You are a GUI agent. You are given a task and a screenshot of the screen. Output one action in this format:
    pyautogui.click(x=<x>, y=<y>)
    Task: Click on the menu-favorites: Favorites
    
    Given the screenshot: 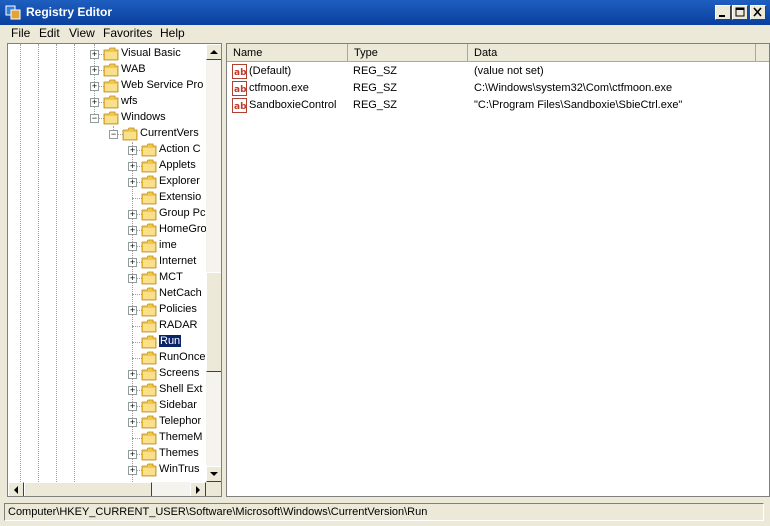 What is the action you would take?
    pyautogui.click(x=127, y=33)
    